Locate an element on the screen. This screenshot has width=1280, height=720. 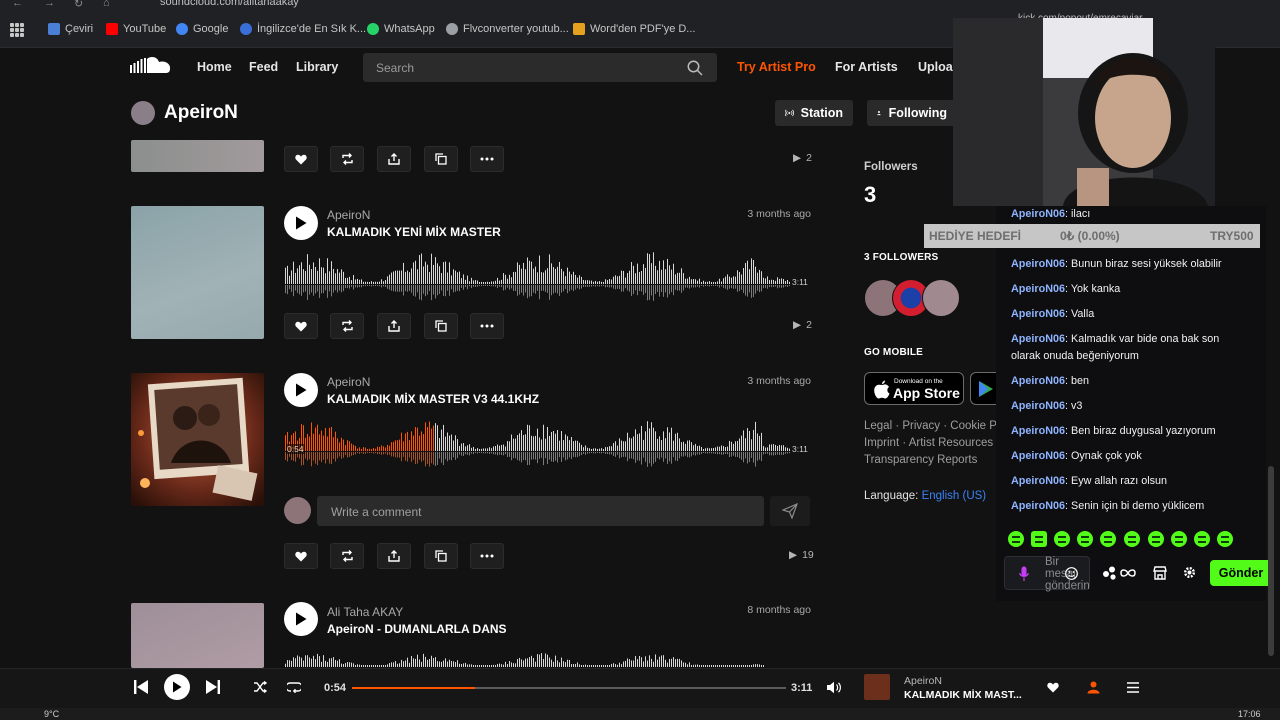
try-artist-pro-link: Try Artist Pro is located at coordinates (776, 67).